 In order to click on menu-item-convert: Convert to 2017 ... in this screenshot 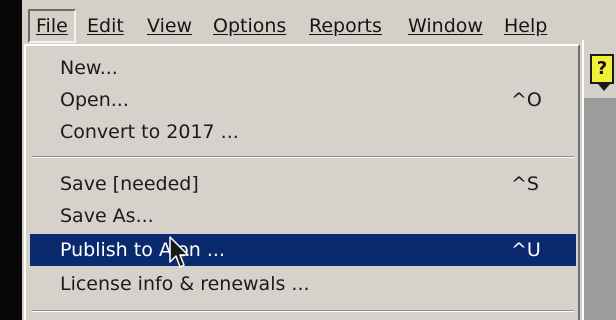, I will do `click(303, 132)`.